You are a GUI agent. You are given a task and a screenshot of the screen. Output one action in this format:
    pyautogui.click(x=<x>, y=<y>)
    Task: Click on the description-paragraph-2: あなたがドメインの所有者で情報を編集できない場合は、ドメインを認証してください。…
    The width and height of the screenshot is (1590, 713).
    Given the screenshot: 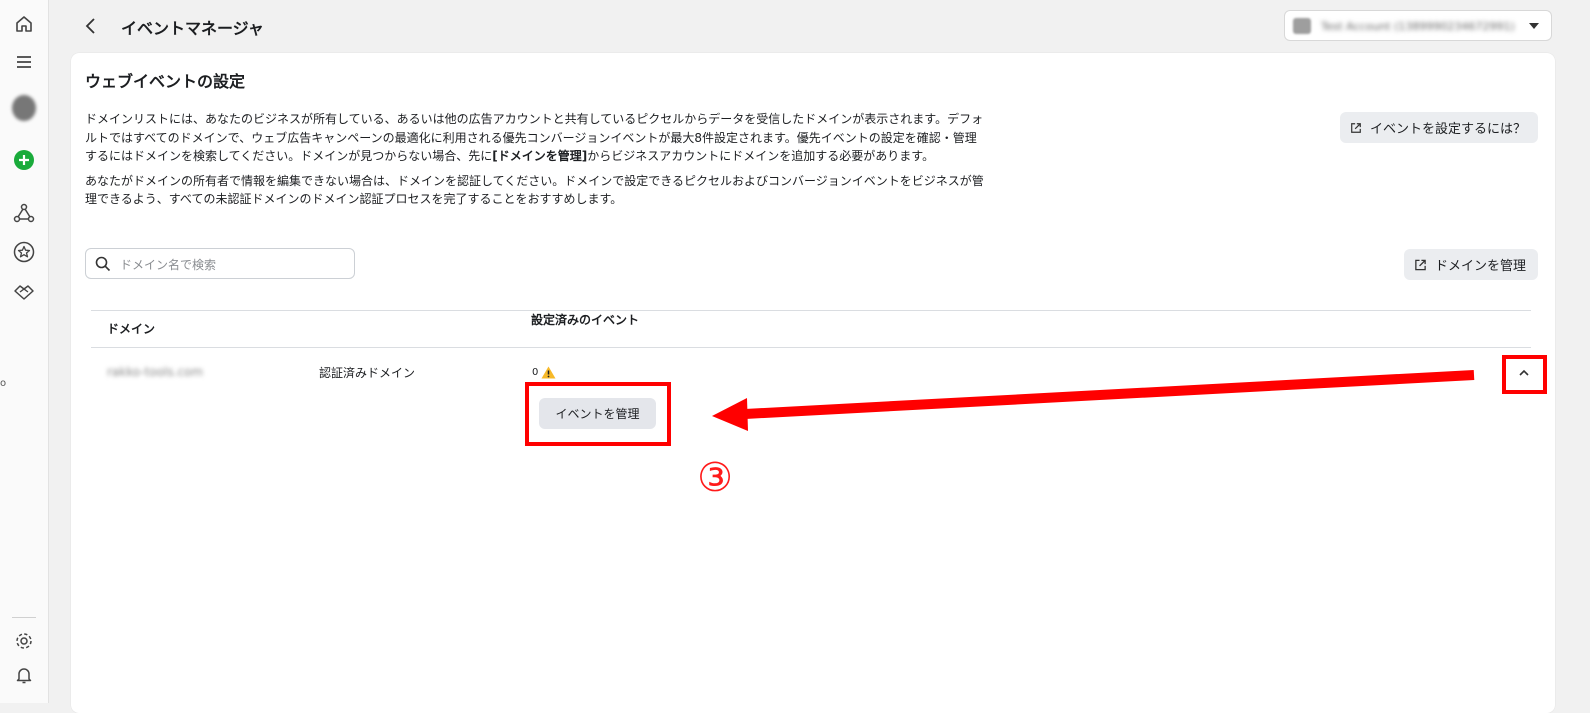 What is the action you would take?
    pyautogui.click(x=534, y=190)
    